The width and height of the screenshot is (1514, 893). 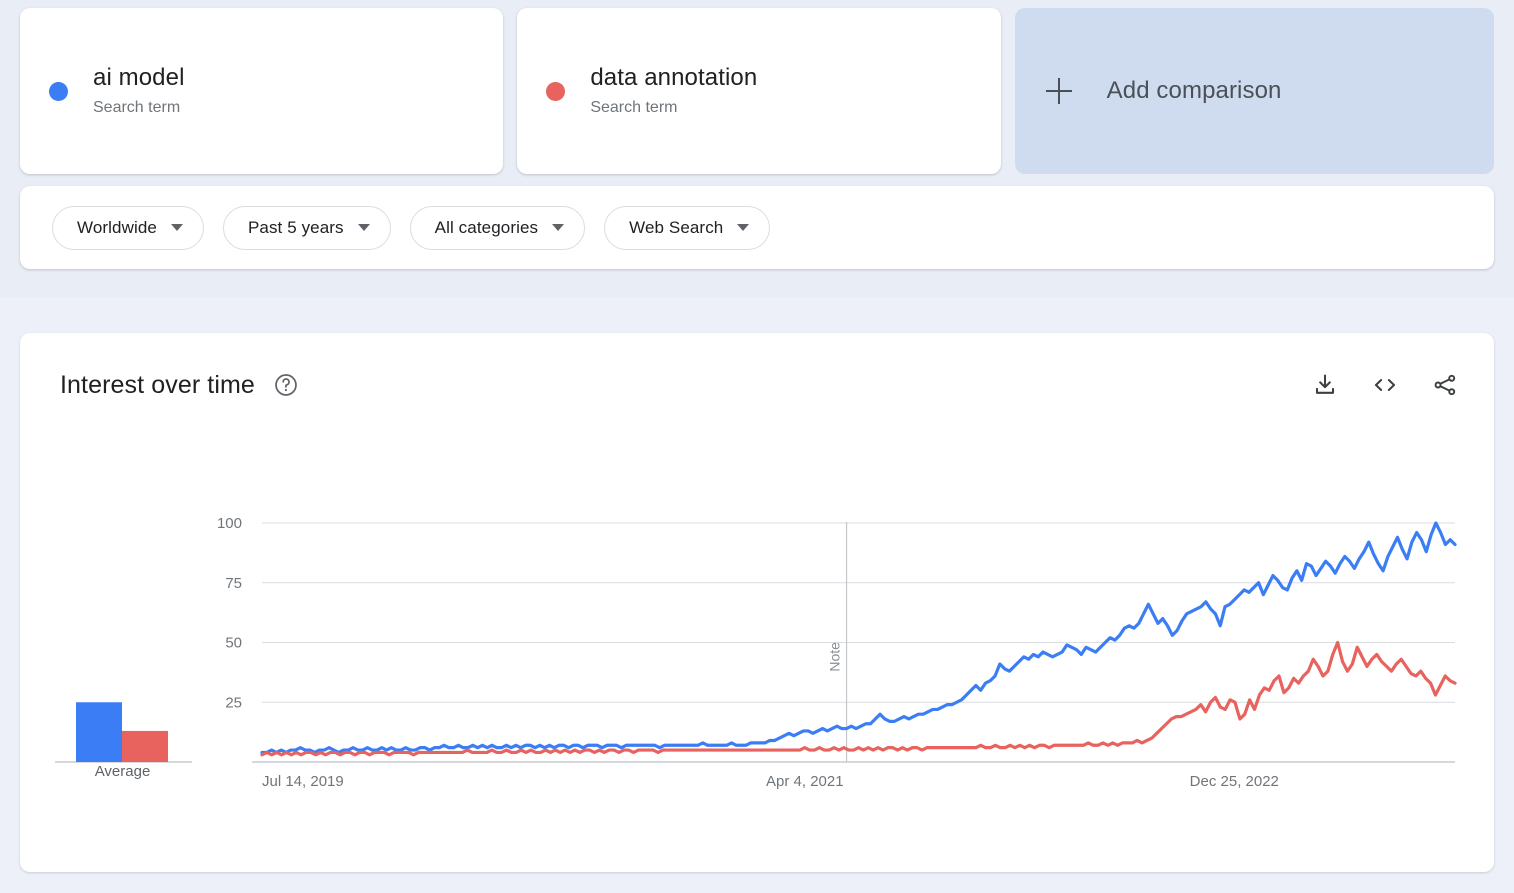 What do you see at coordinates (556, 91) in the screenshot?
I see `series-dot-red` at bounding box center [556, 91].